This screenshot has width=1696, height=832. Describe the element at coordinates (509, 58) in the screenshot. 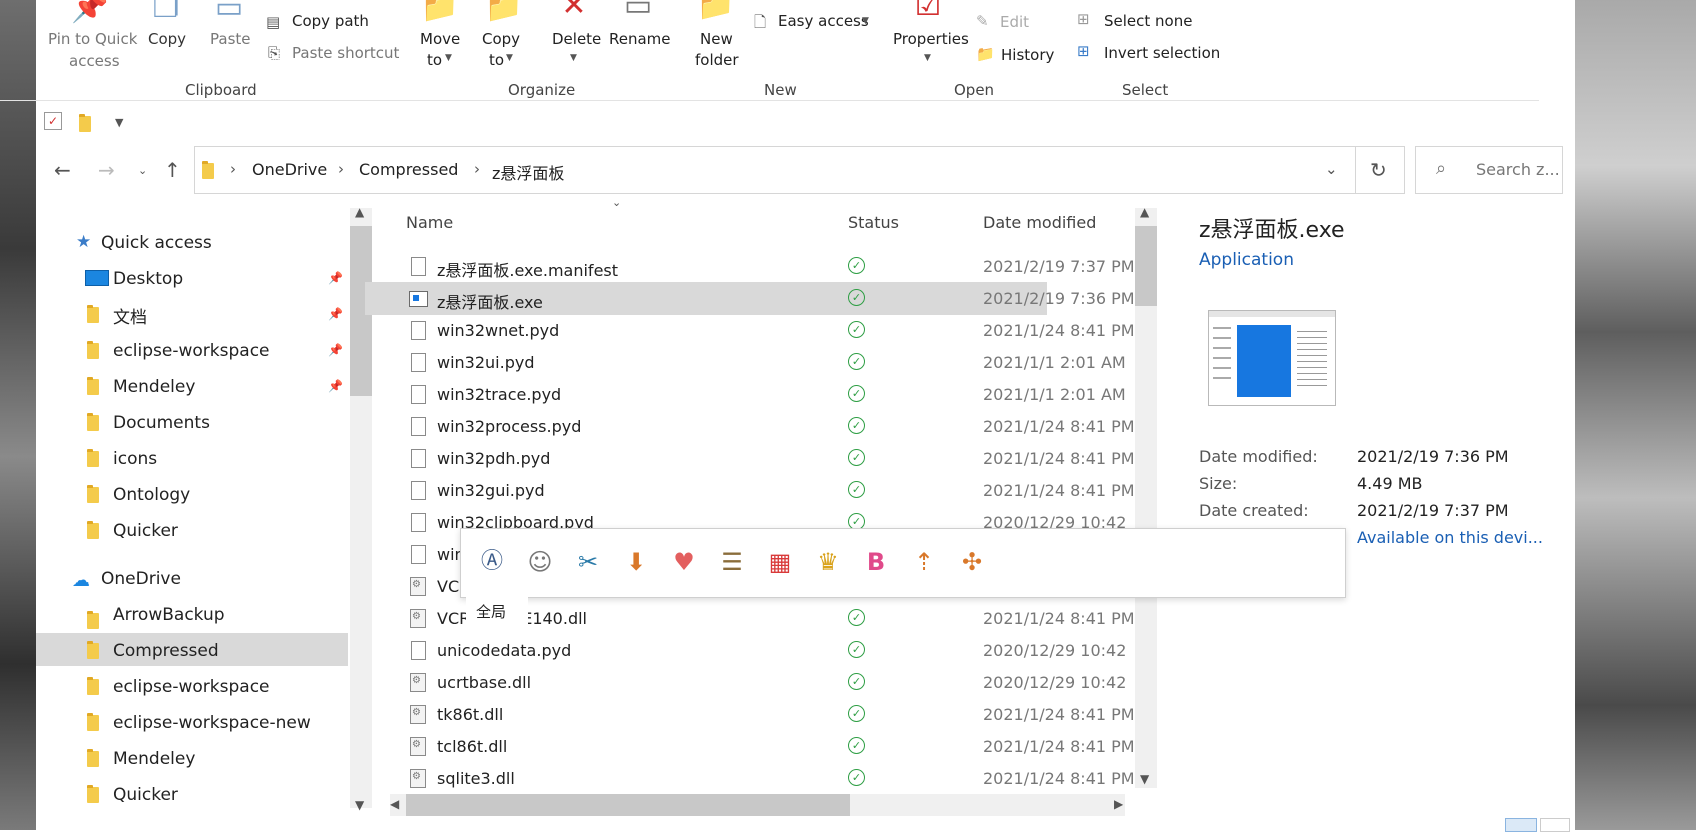

I see `chevron-down-icon: ▼` at that location.